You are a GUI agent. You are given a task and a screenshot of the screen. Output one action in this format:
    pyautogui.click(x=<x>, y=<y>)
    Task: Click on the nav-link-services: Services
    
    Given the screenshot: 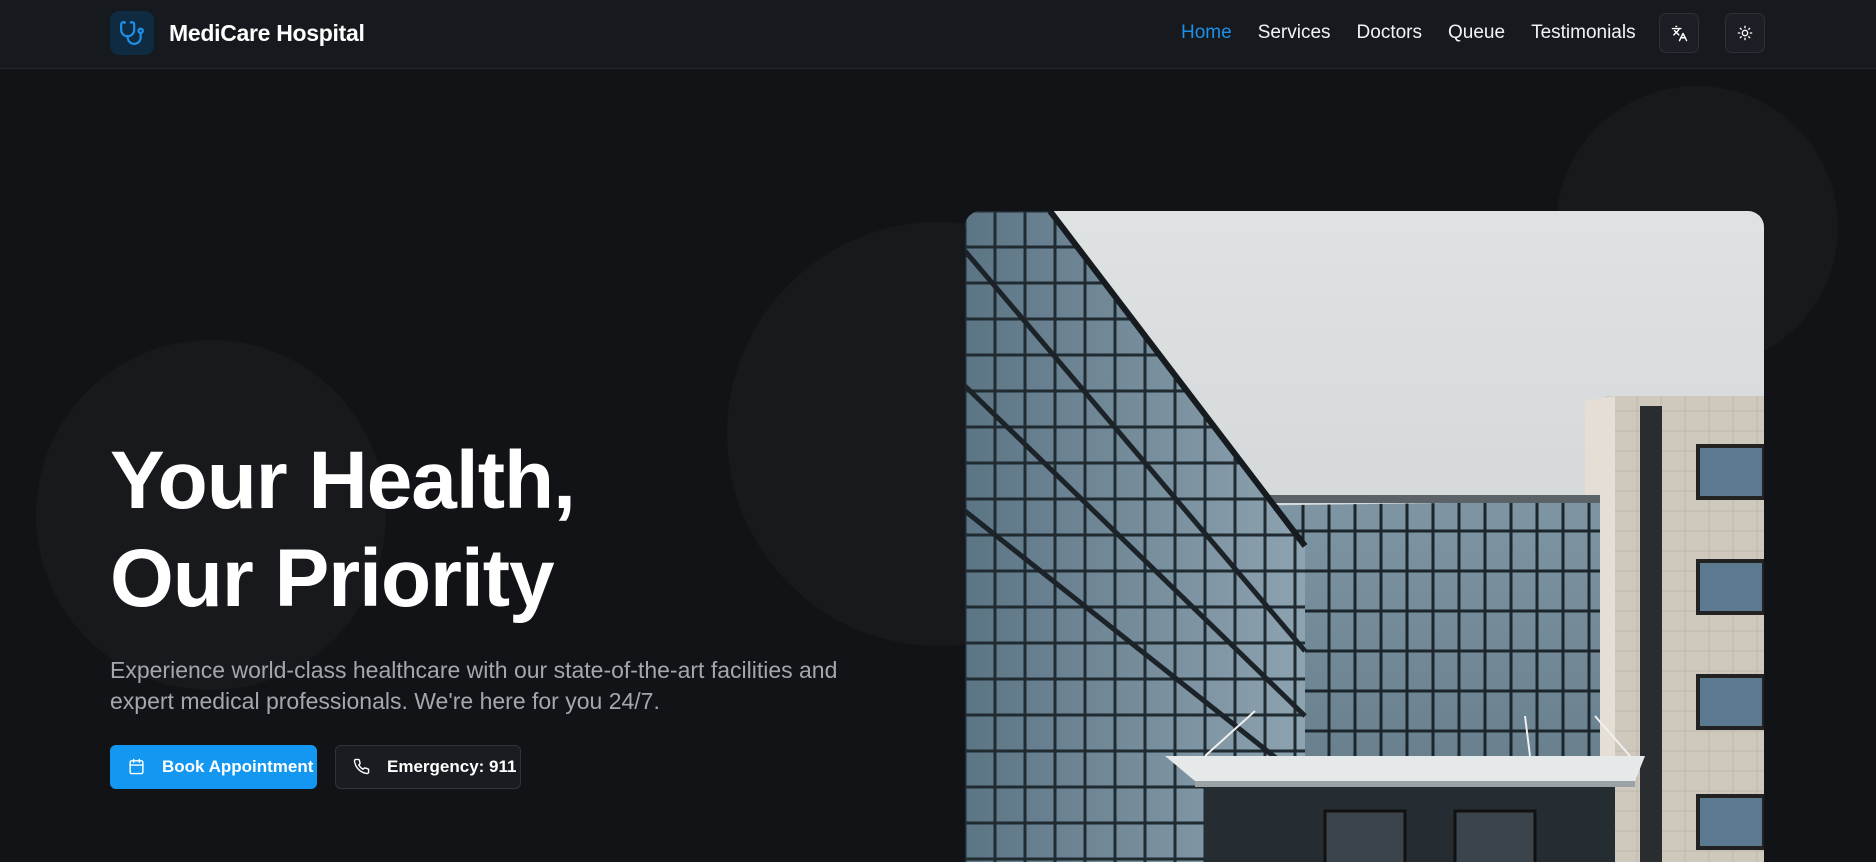 What is the action you would take?
    pyautogui.click(x=1294, y=33)
    